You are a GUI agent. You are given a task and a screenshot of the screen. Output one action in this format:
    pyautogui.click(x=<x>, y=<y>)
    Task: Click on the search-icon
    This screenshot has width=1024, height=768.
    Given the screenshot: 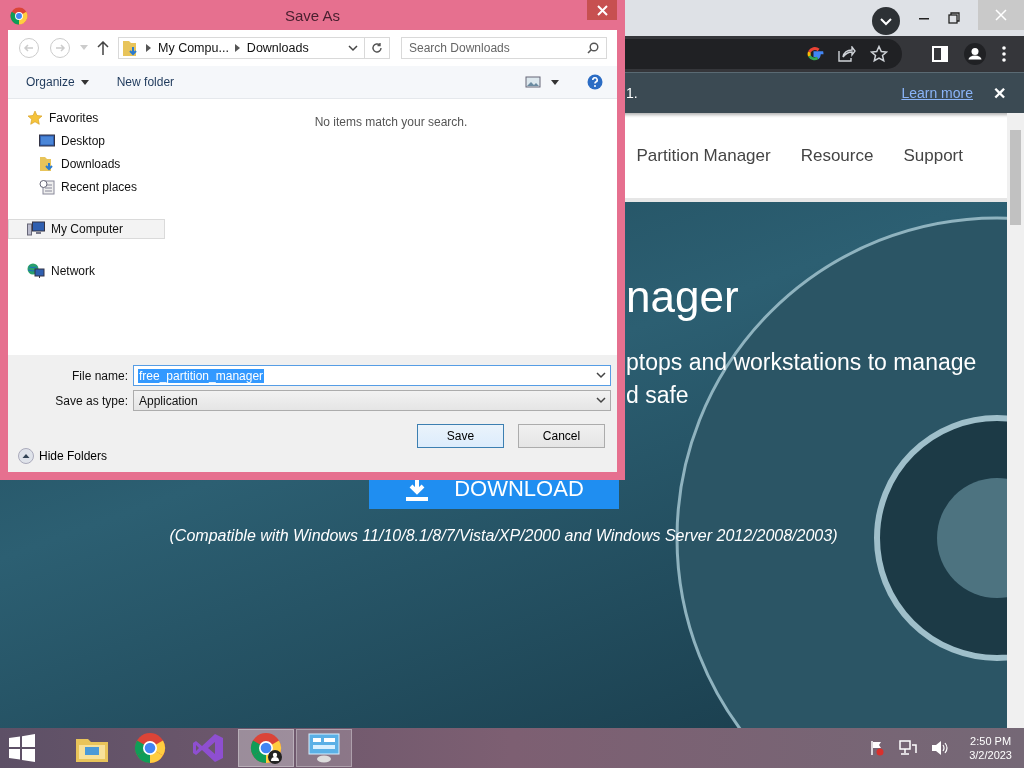 What is the action you would take?
    pyautogui.click(x=593, y=48)
    